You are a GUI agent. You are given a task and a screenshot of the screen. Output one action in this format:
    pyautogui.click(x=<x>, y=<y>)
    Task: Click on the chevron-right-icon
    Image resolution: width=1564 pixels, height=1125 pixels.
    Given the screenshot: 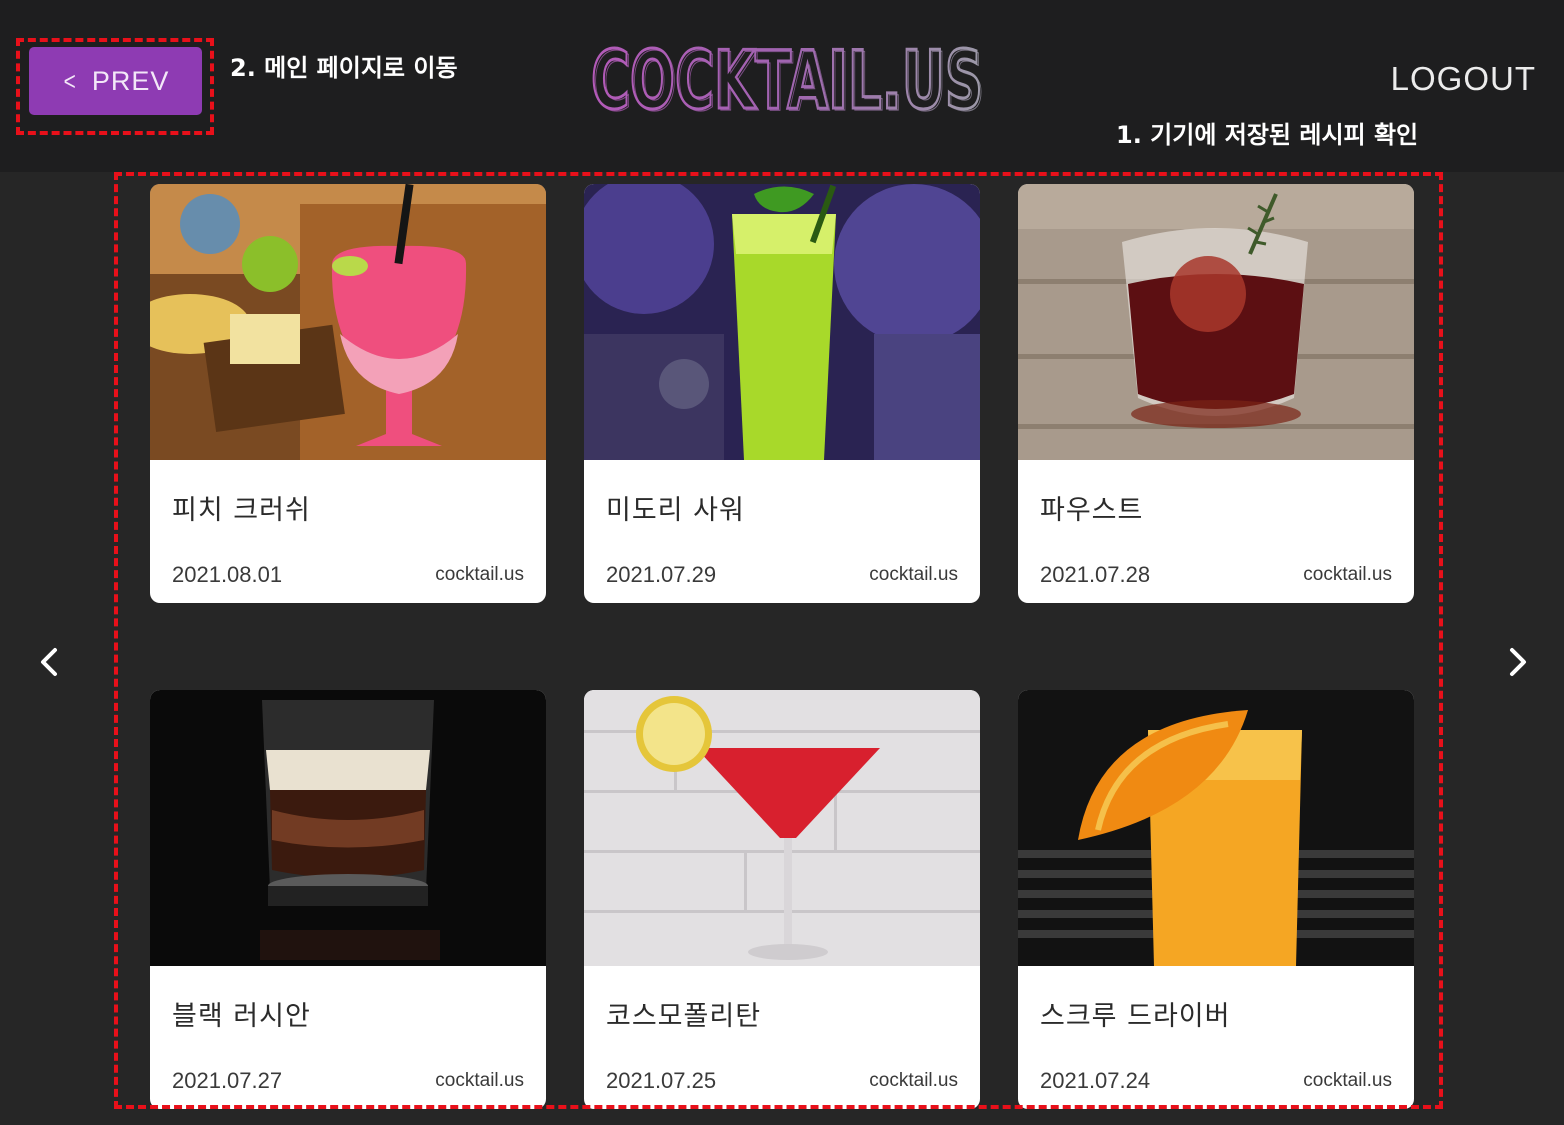 What is the action you would take?
    pyautogui.click(x=1517, y=662)
    